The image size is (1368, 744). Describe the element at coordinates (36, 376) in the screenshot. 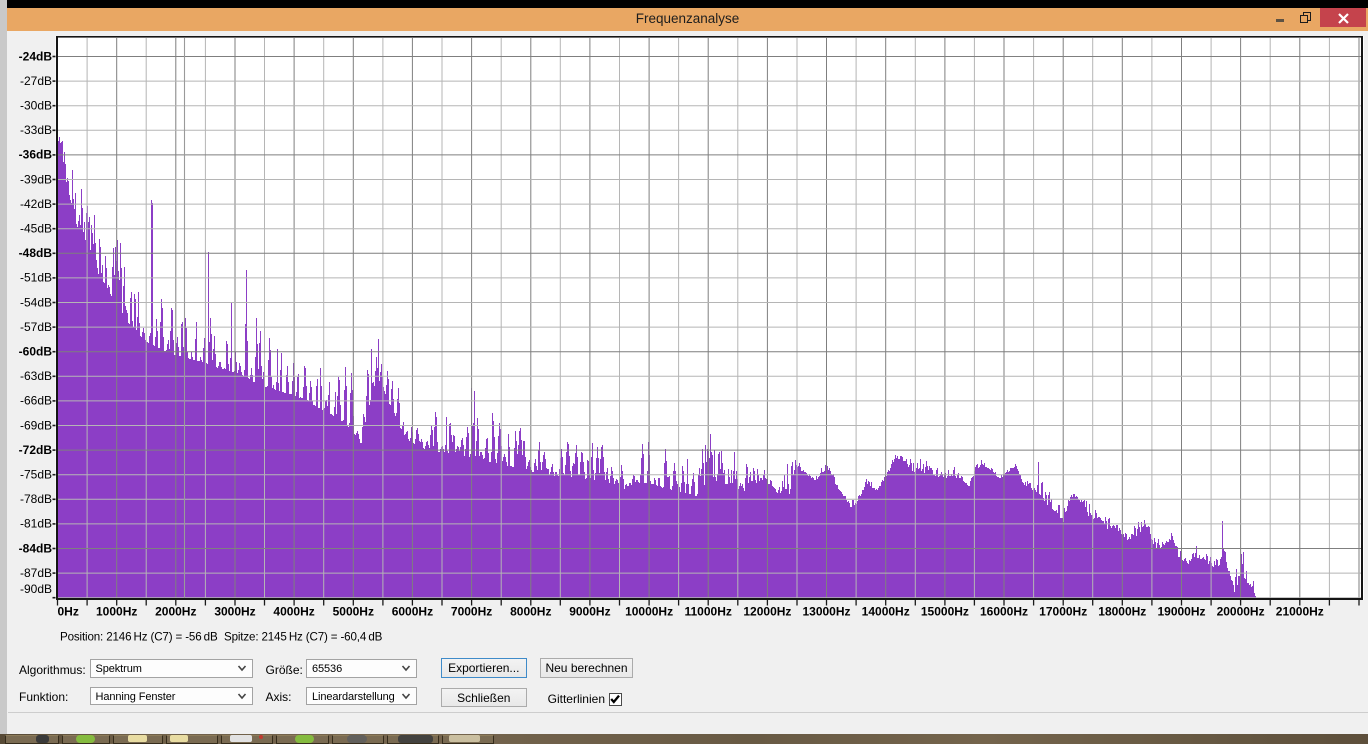

I see `svg-text: -63dB` at that location.